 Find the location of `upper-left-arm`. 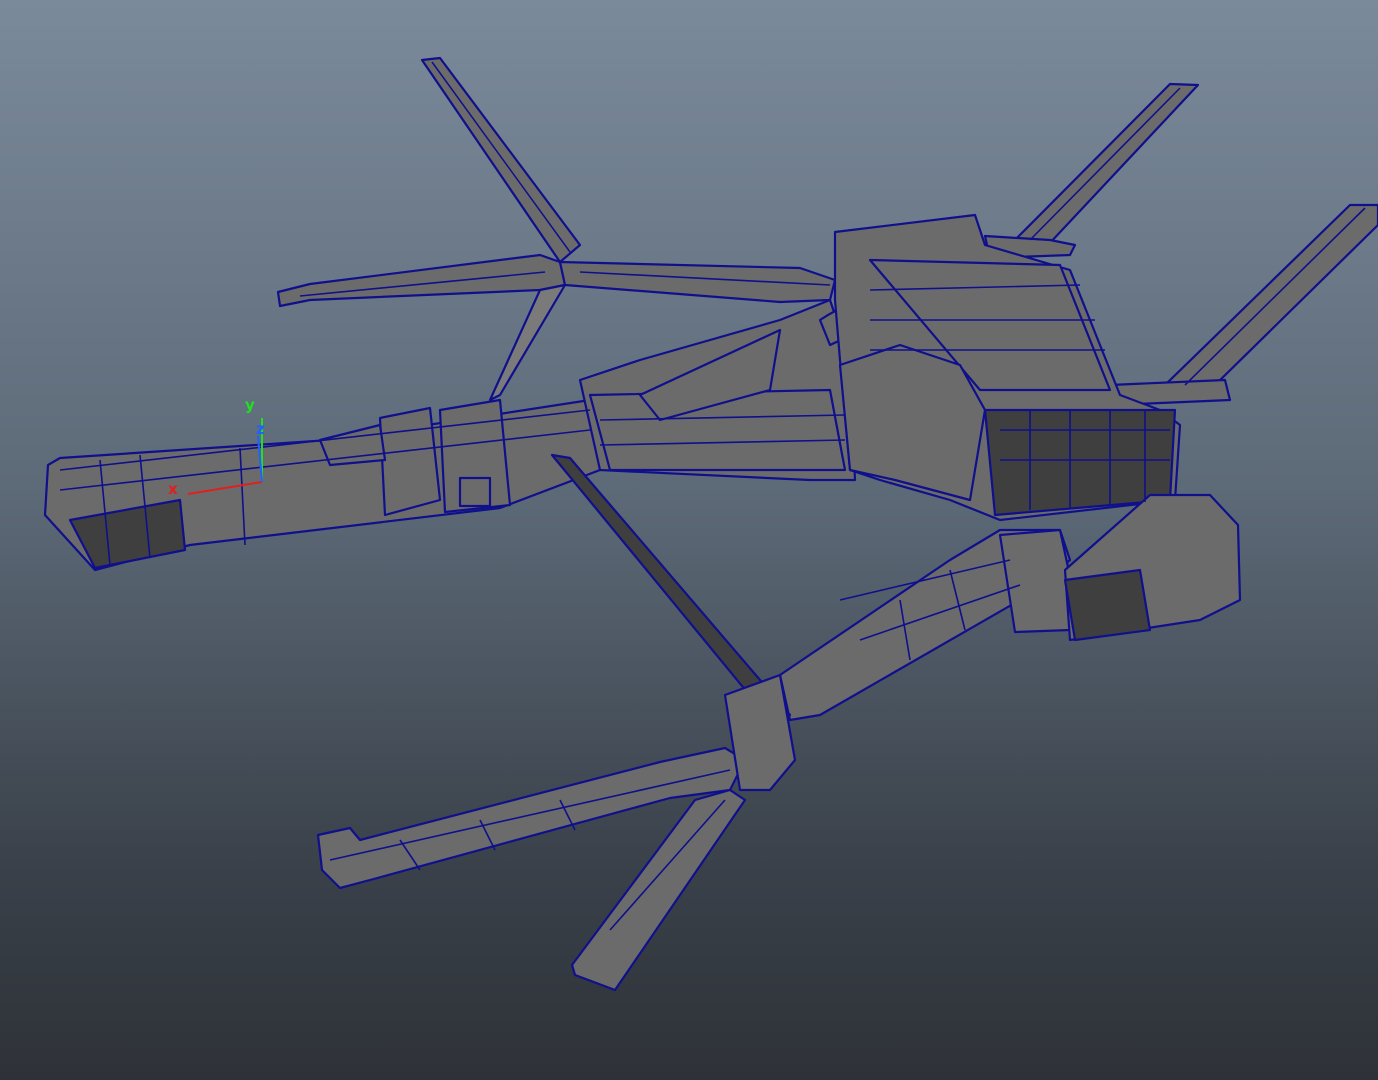

upper-left-arm is located at coordinates (421, 280).